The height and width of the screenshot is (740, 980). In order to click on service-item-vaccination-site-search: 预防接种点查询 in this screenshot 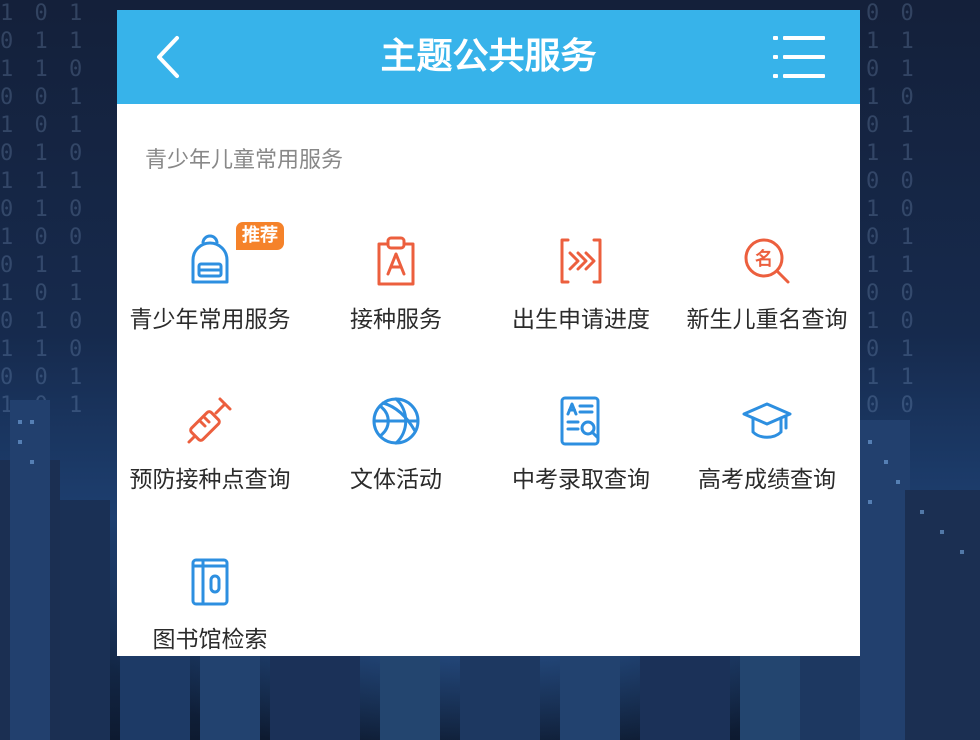, I will do `click(210, 459)`.